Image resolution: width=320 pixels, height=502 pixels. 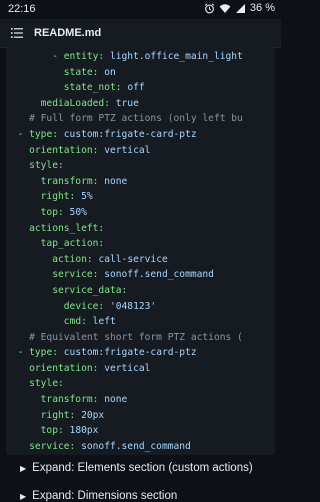 I want to click on code-key: device:, so click(x=86, y=306).